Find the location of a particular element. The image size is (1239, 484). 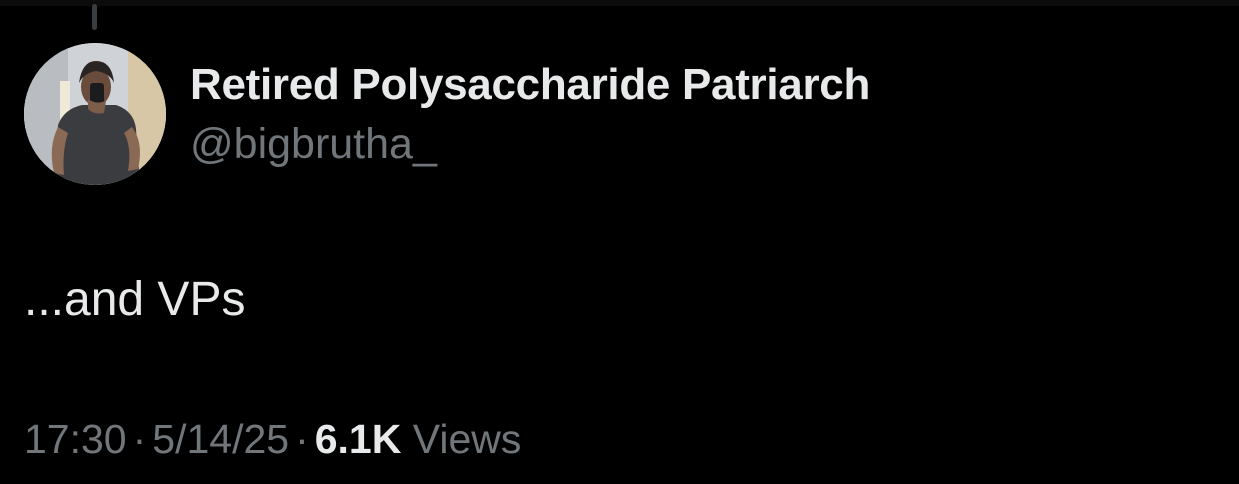

tweet-time: 17:30 is located at coordinates (75, 439).